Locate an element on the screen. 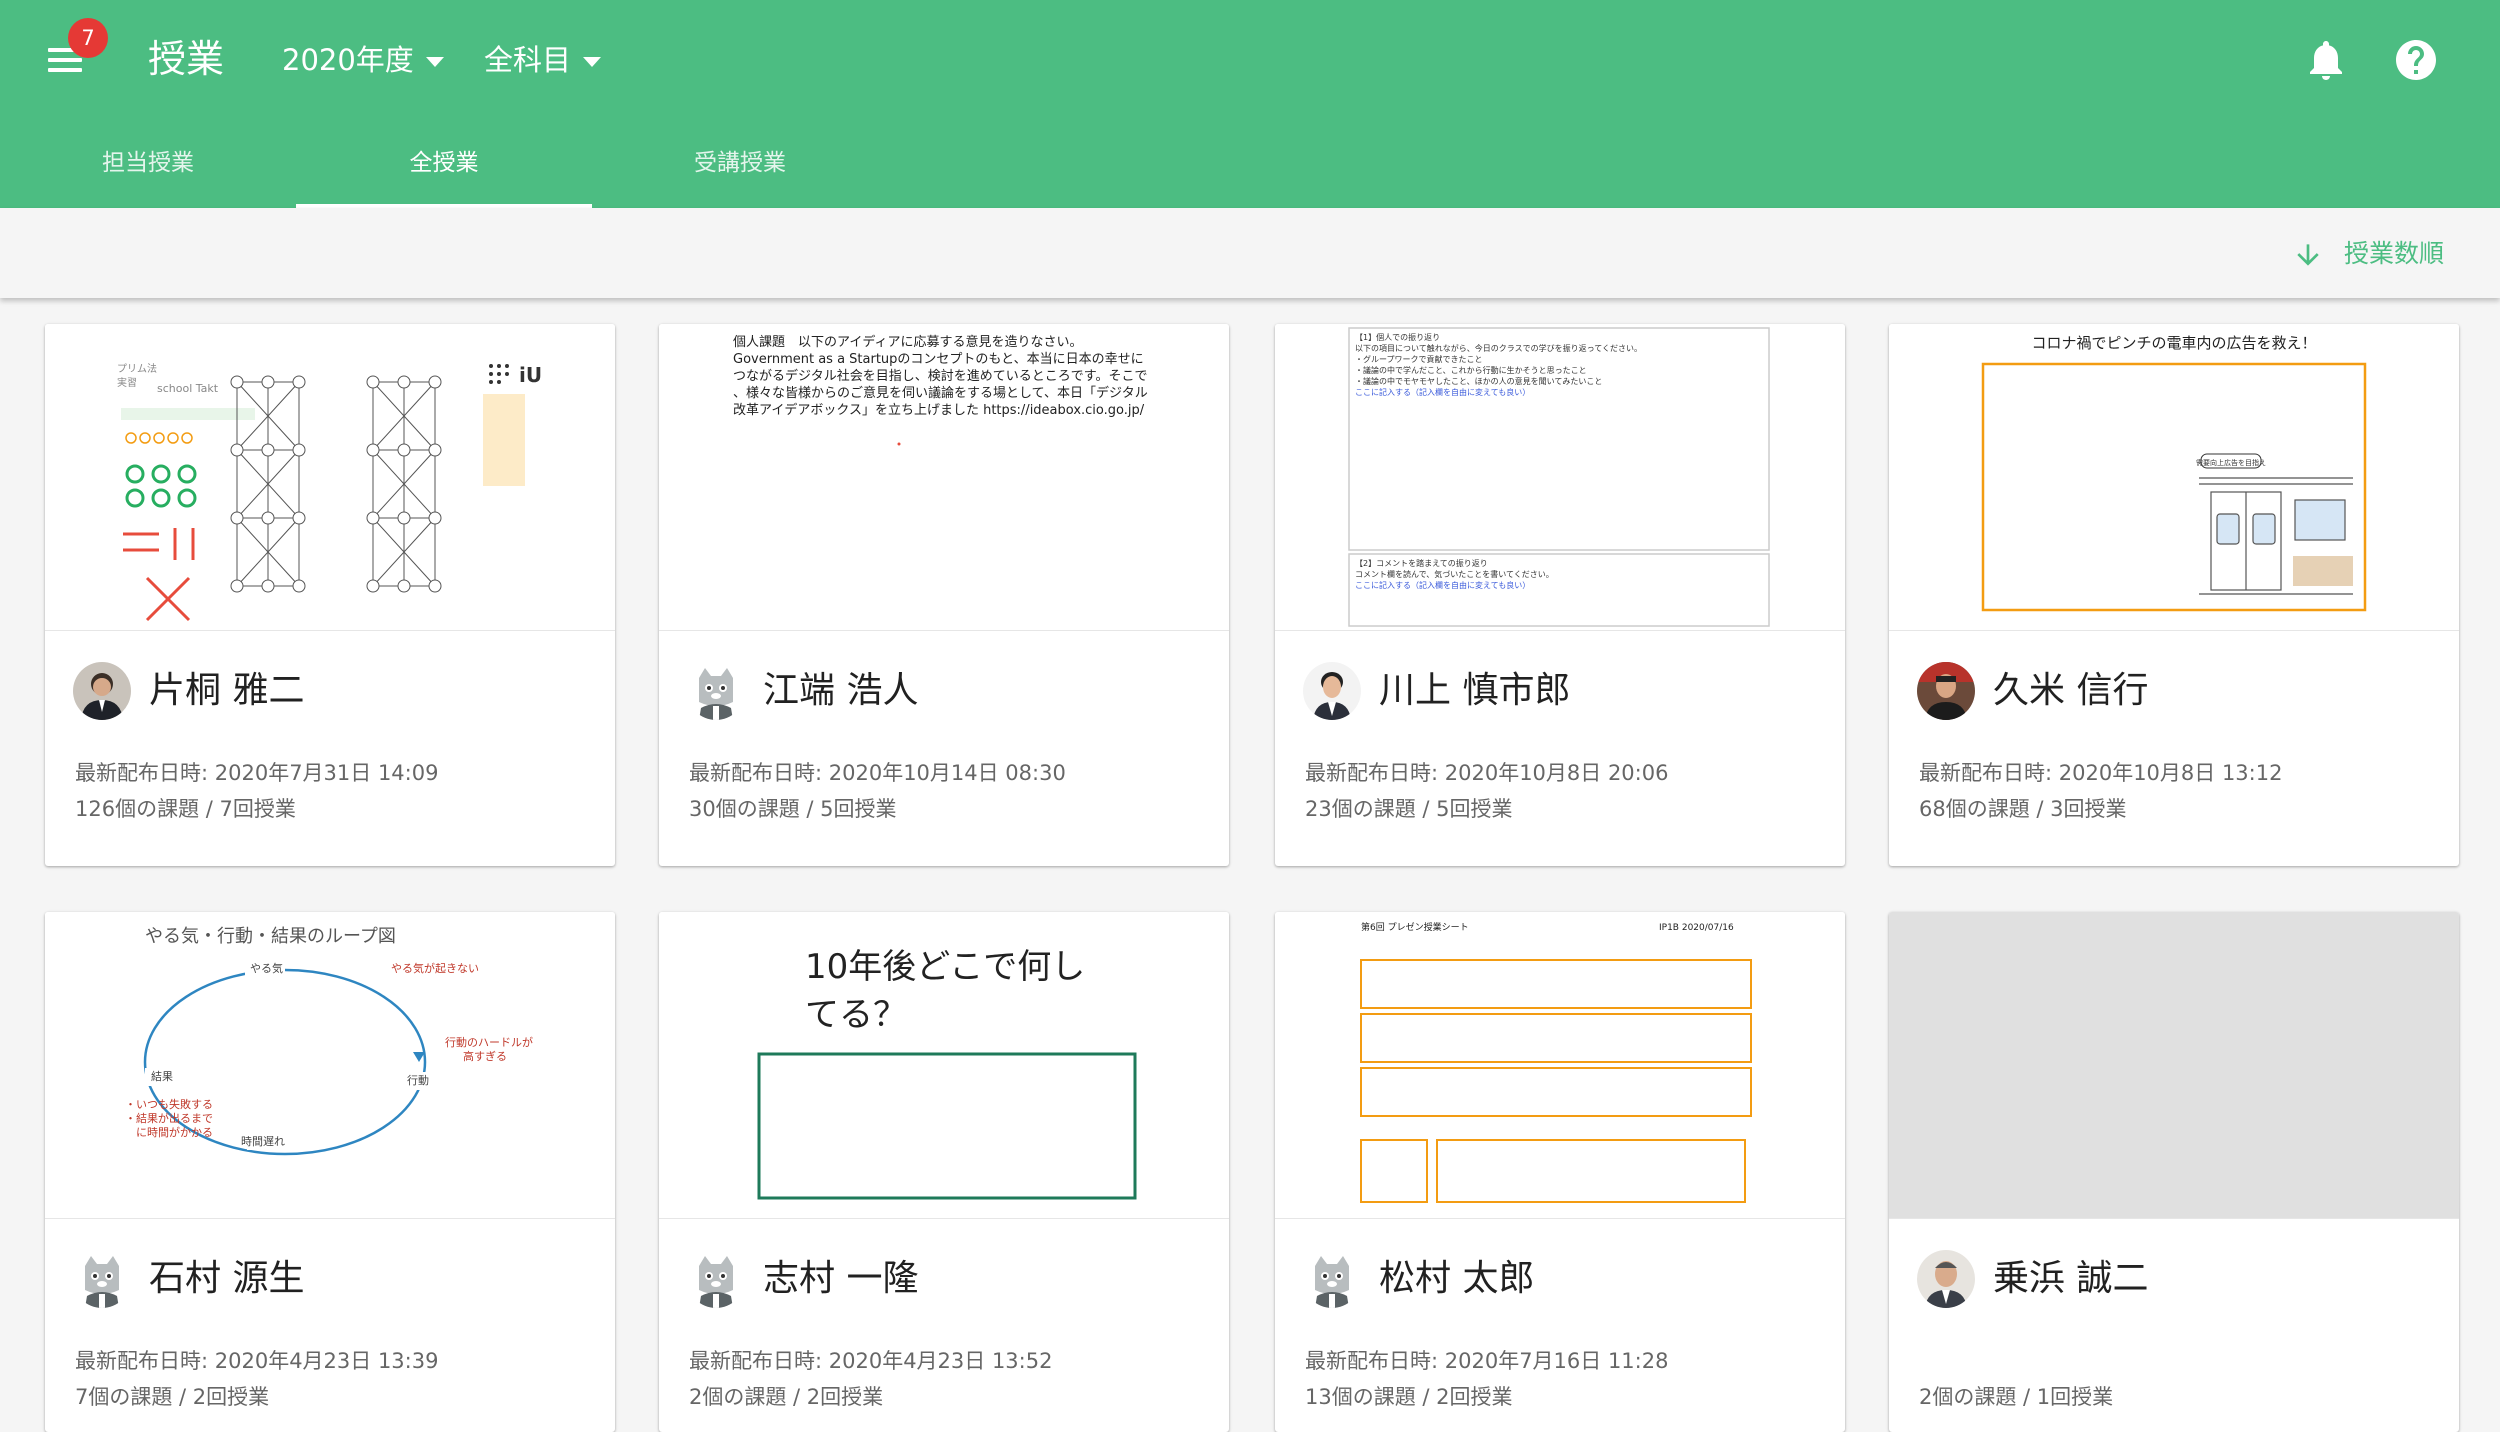 This screenshot has width=2500, height=1432. teacher-name: 乗浜 誠二 is located at coordinates (2071, 1278).